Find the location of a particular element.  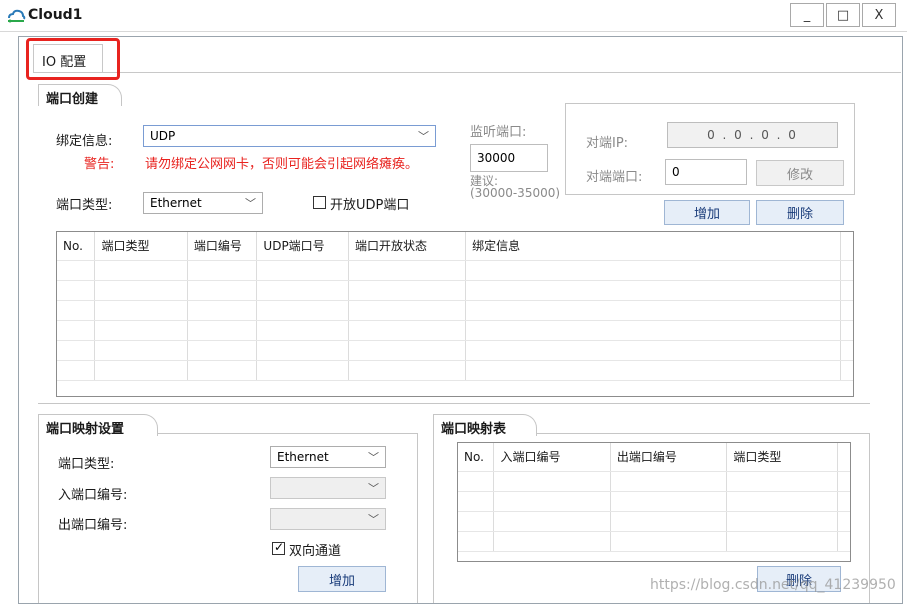

map-port-type-select: Ethernet ﹀ is located at coordinates (328, 457).